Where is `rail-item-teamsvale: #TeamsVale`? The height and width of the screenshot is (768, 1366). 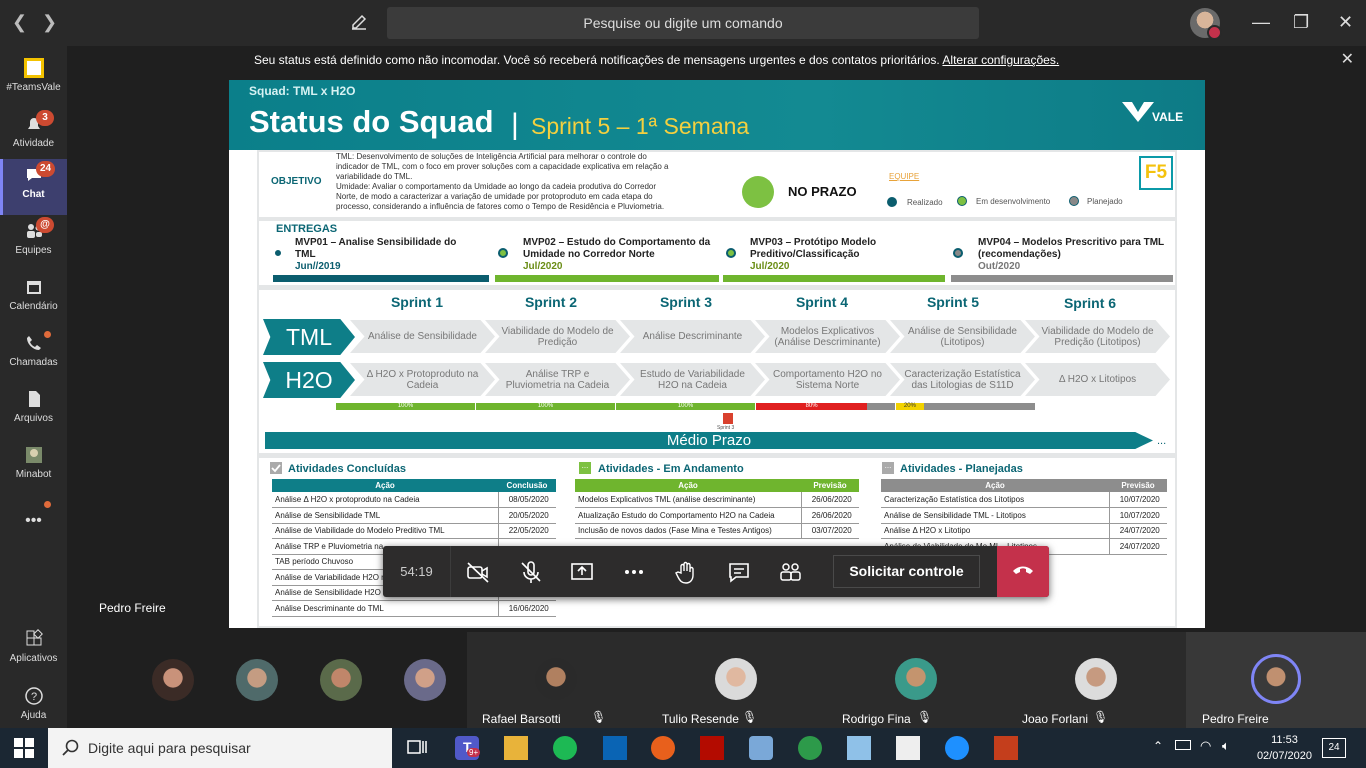 rail-item-teamsvale: #TeamsVale is located at coordinates (33, 80).